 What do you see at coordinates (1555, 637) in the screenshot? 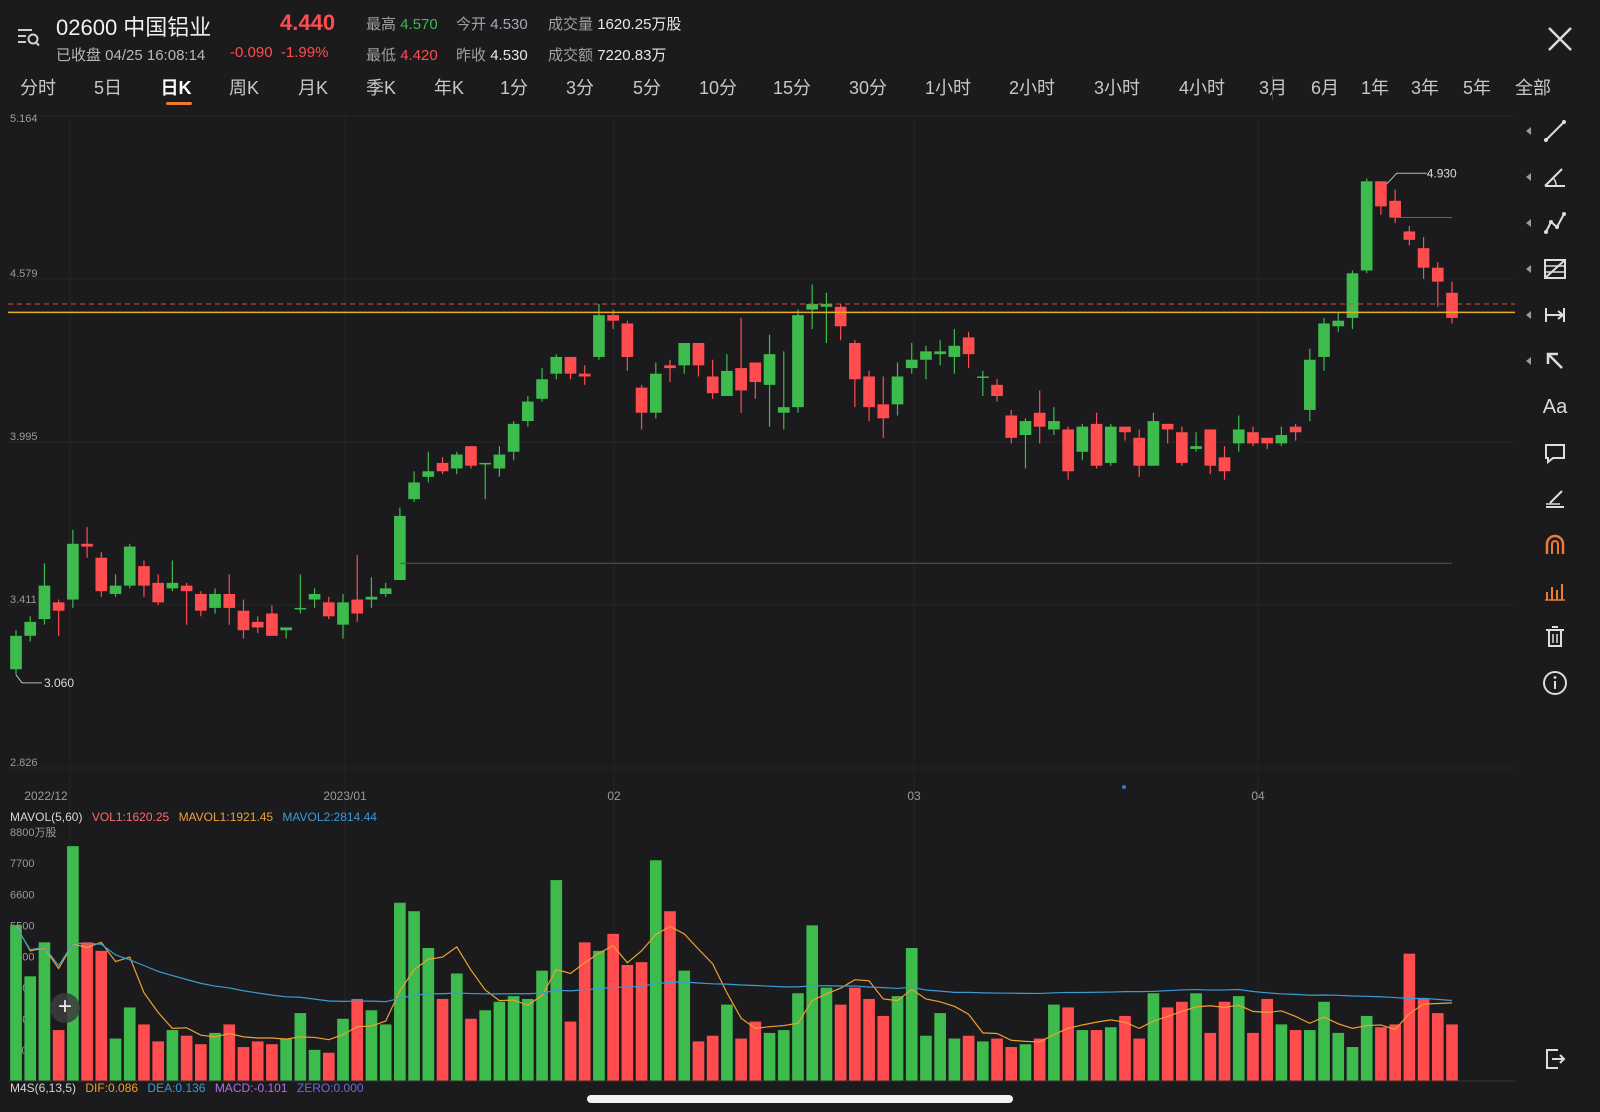
I see `trash-icon` at bounding box center [1555, 637].